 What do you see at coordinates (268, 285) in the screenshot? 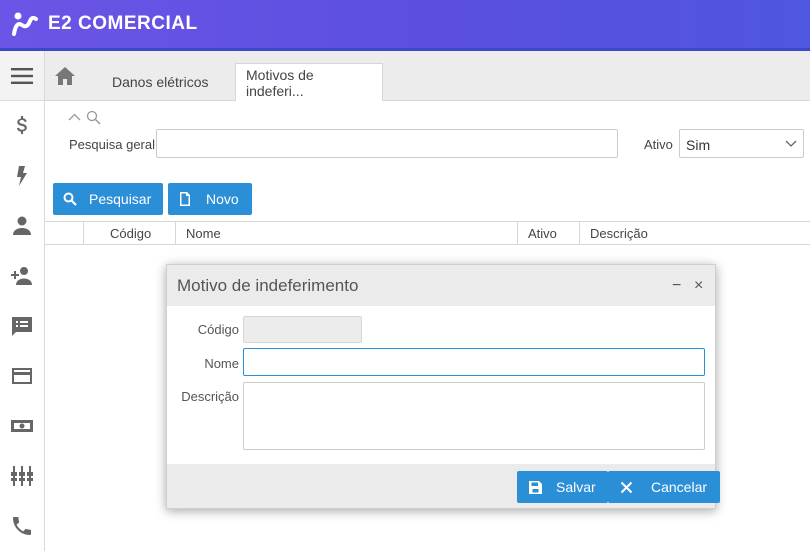
I see `dialog-title: Motivo de indeferimento` at bounding box center [268, 285].